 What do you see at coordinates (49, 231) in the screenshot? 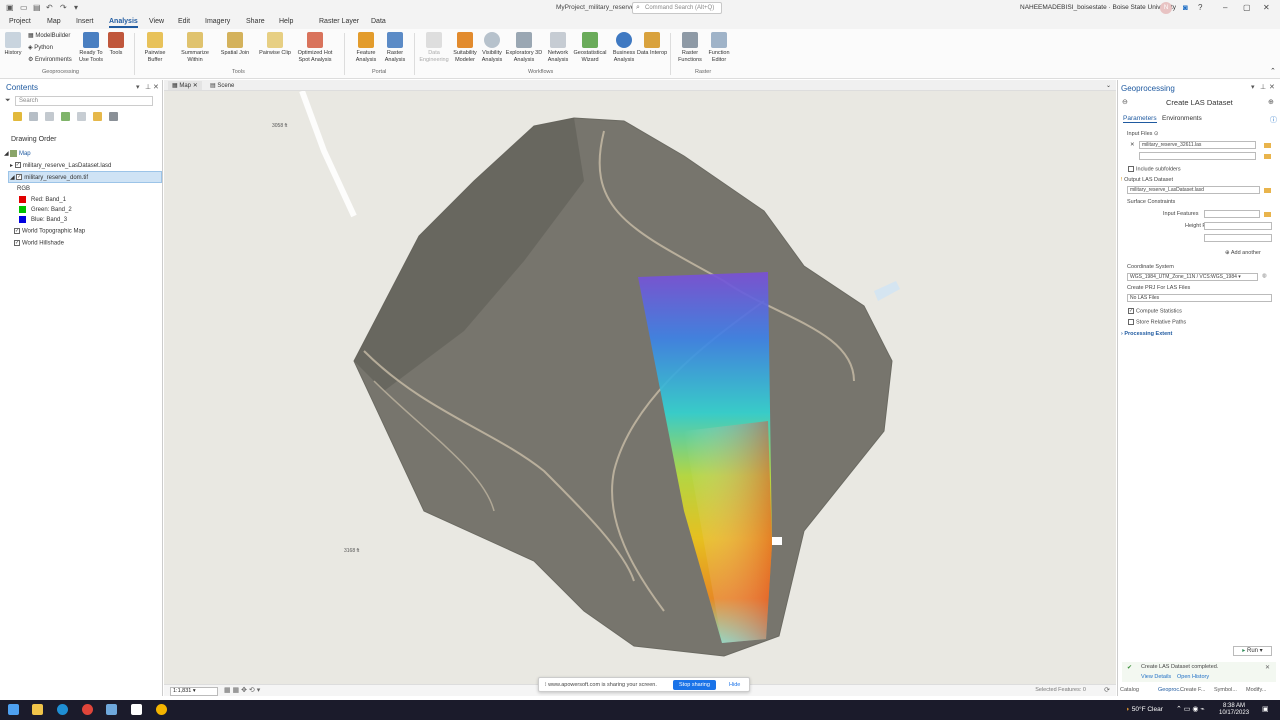
I see `tree-layer-topo: ✓ World Topographic Map` at bounding box center [49, 231].